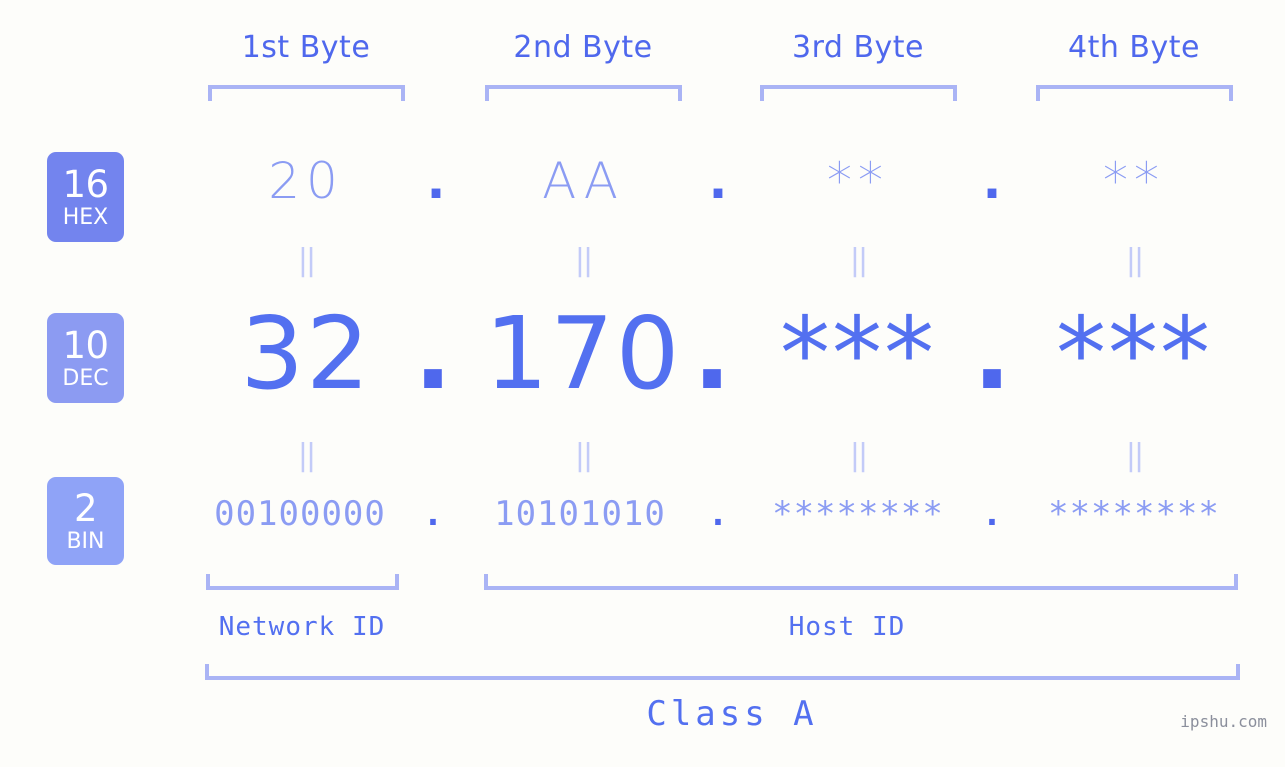 The height and width of the screenshot is (767, 1285). I want to click on class-caption: Class A, so click(732, 714).